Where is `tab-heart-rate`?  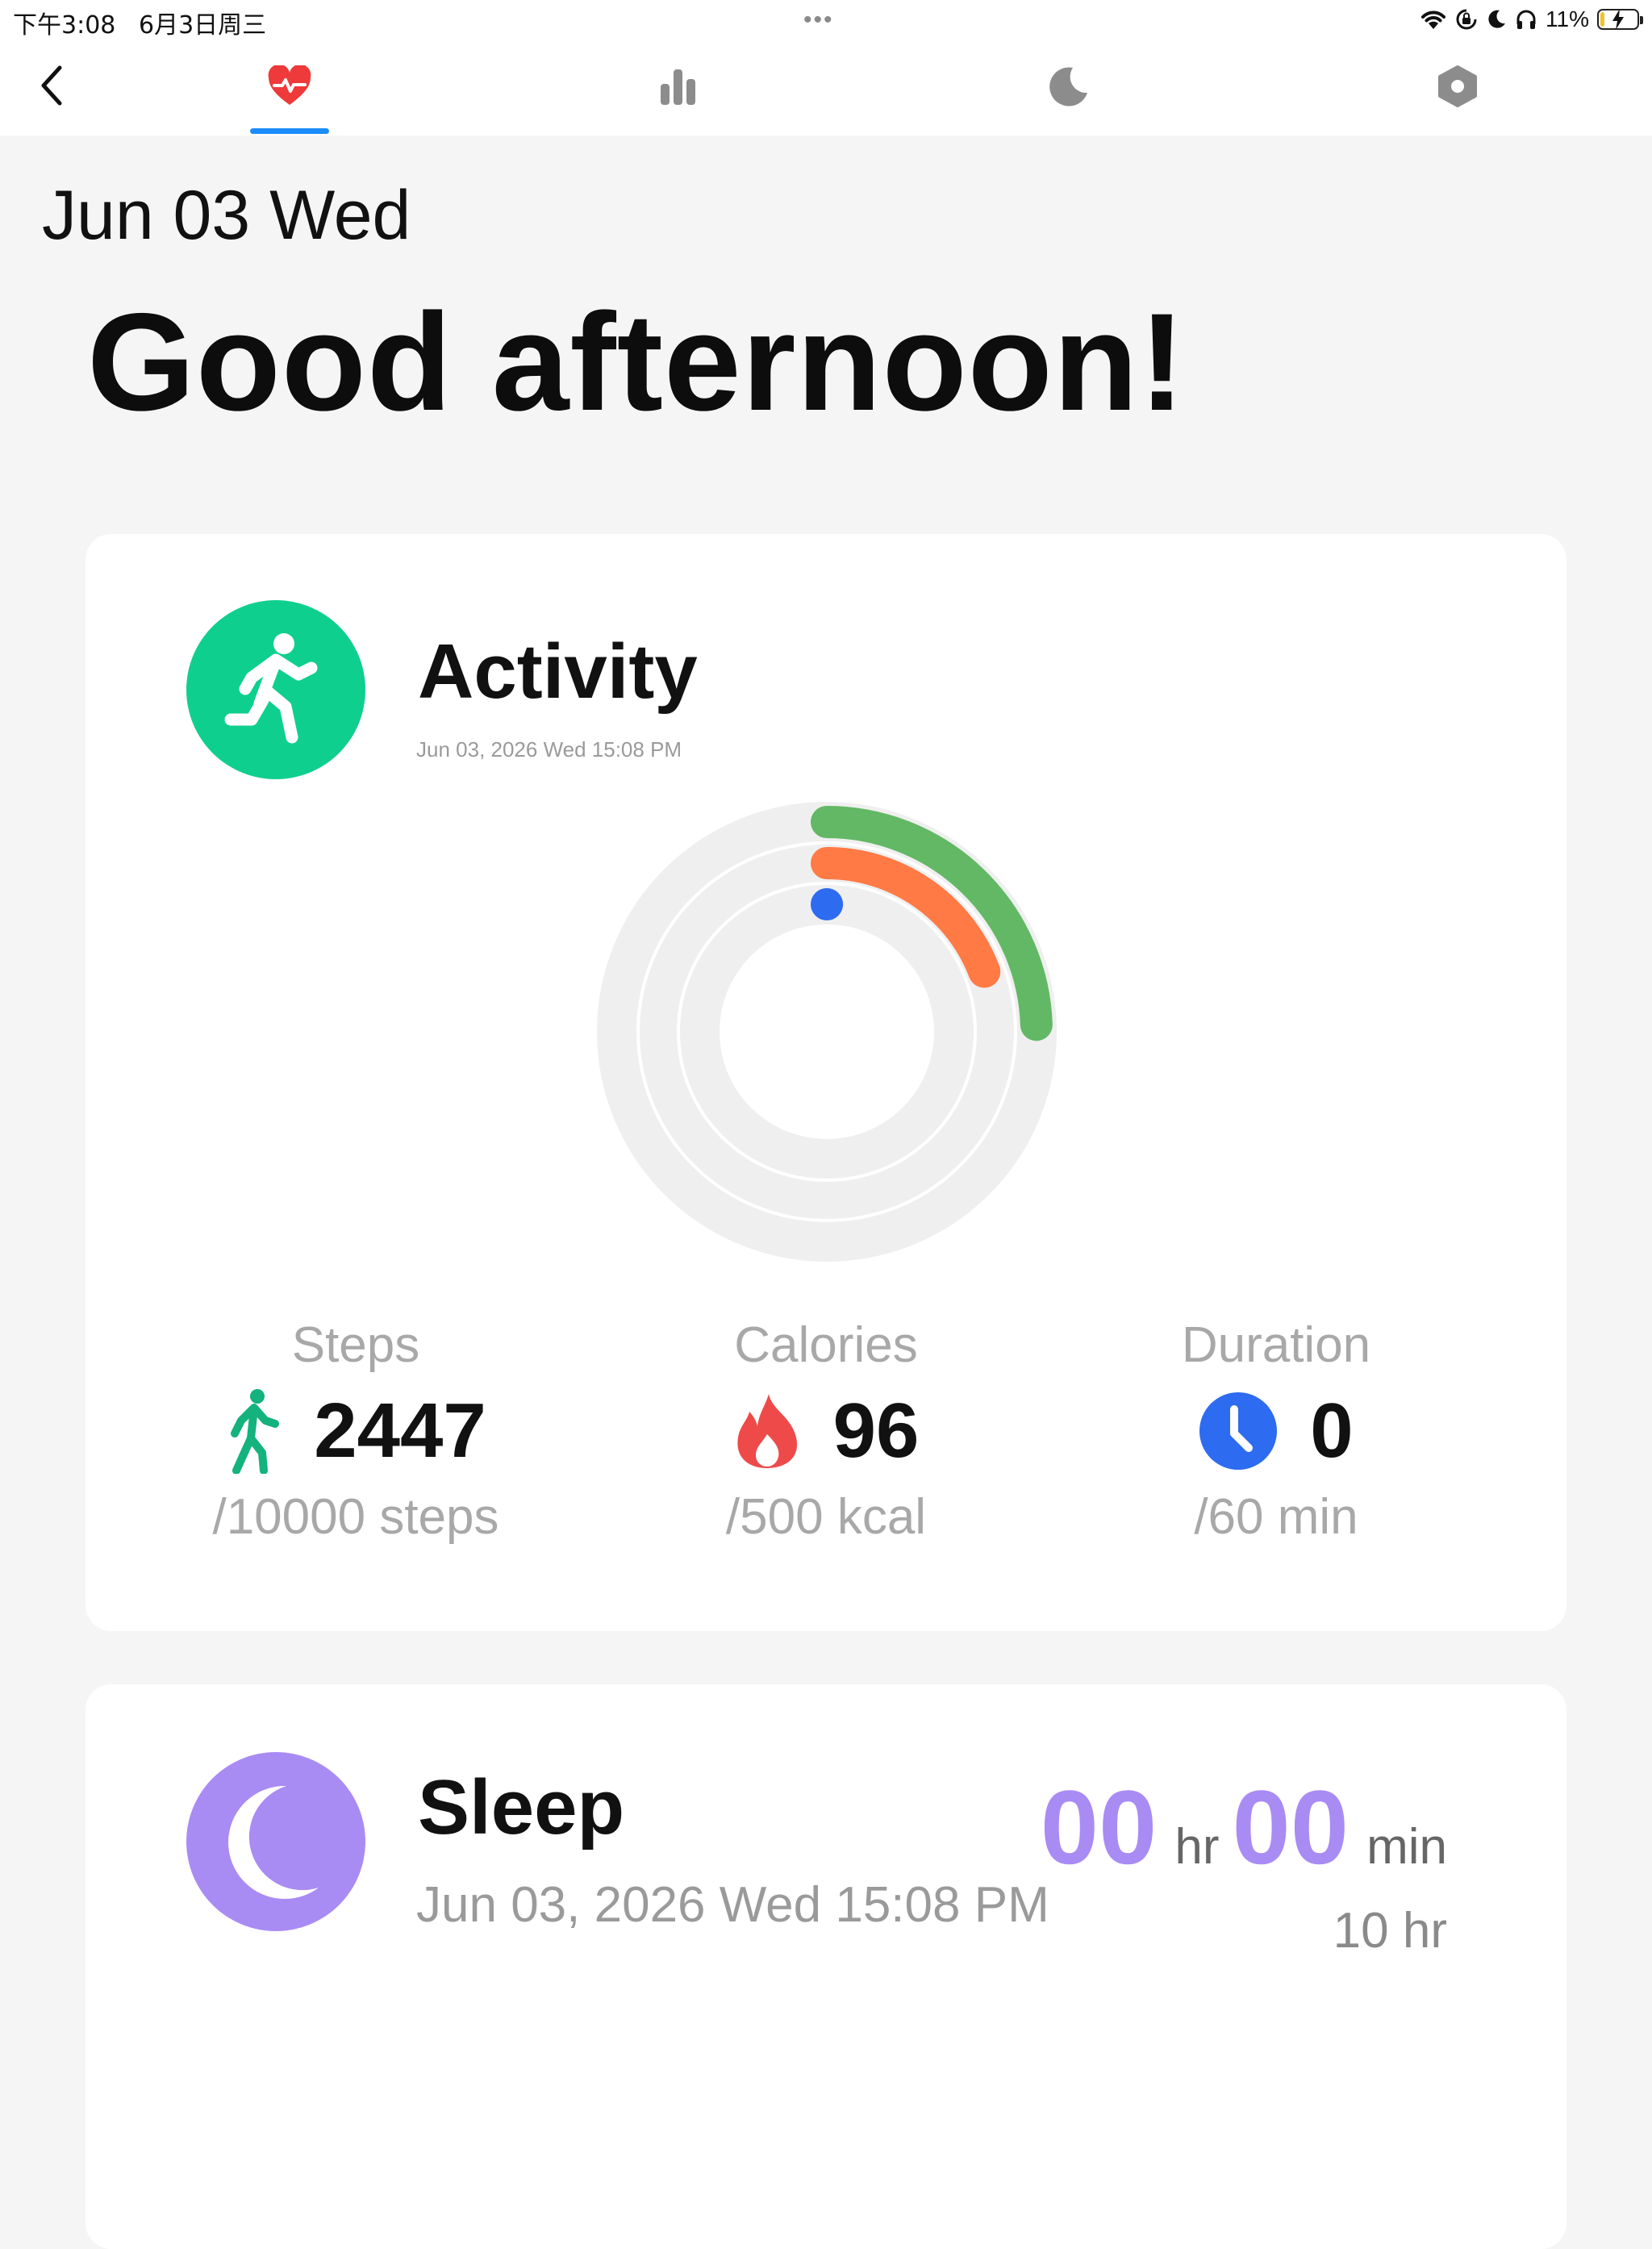 tab-heart-rate is located at coordinates (289, 86).